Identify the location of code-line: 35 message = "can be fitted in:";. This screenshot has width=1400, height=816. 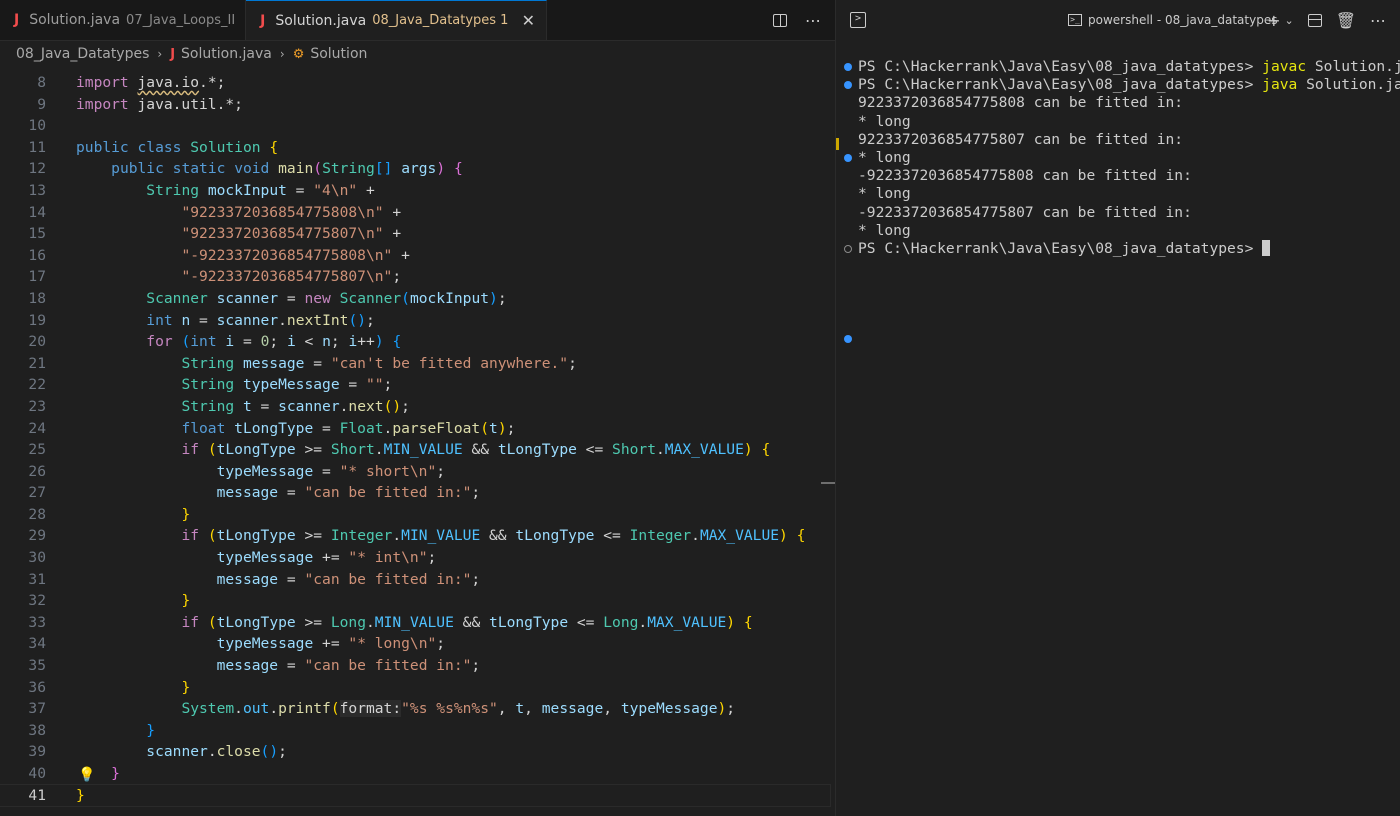
(415, 666).